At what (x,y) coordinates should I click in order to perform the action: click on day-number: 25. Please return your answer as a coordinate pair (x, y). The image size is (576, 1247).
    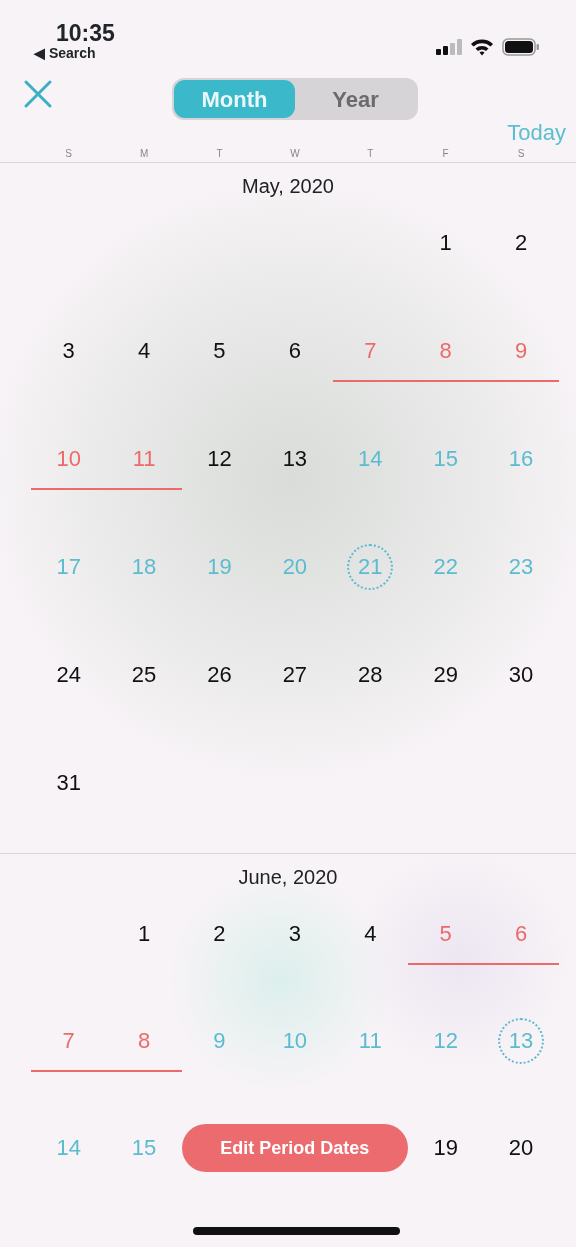
    Looking at the image, I should click on (144, 675).